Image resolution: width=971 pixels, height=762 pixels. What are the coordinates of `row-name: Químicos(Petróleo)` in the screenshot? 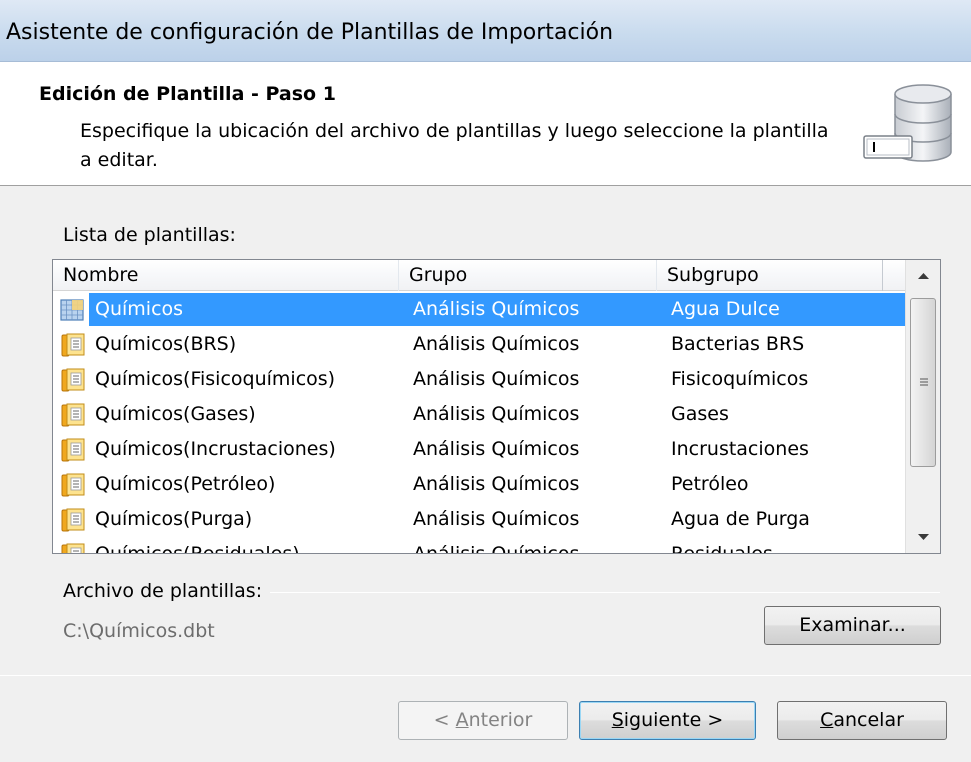 It's located at (185, 484).